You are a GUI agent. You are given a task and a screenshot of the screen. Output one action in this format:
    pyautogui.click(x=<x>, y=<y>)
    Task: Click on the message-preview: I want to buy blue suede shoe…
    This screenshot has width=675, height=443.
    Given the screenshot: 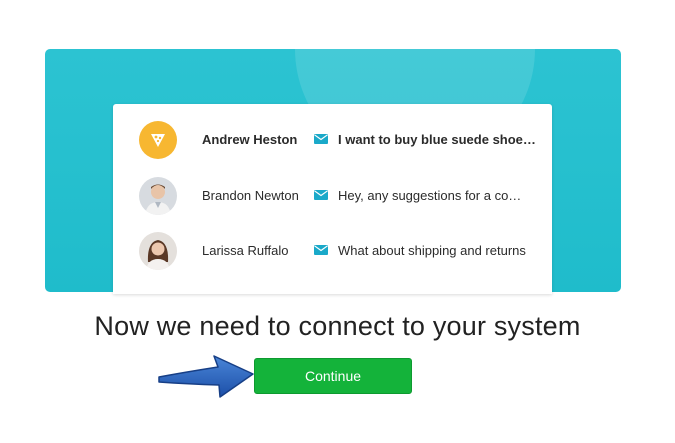 What is the action you would take?
    pyautogui.click(x=437, y=139)
    